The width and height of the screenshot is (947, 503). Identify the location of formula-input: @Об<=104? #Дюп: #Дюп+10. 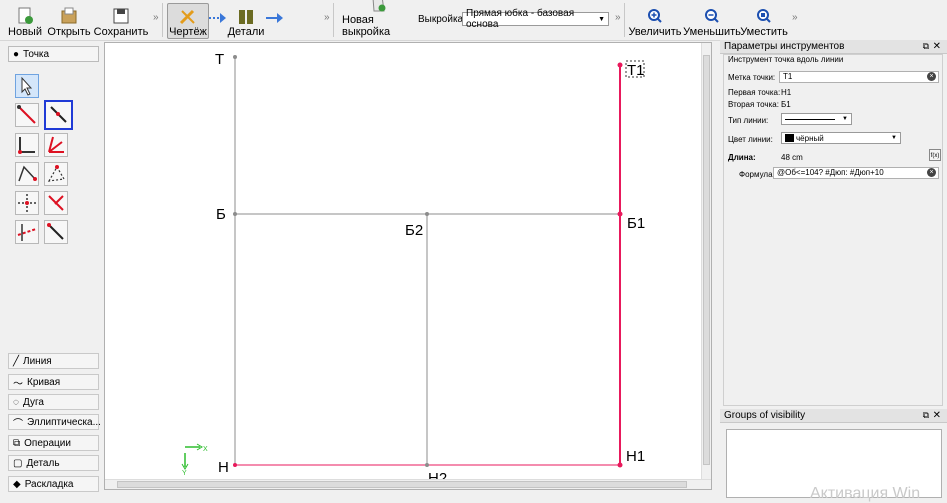
(856, 173).